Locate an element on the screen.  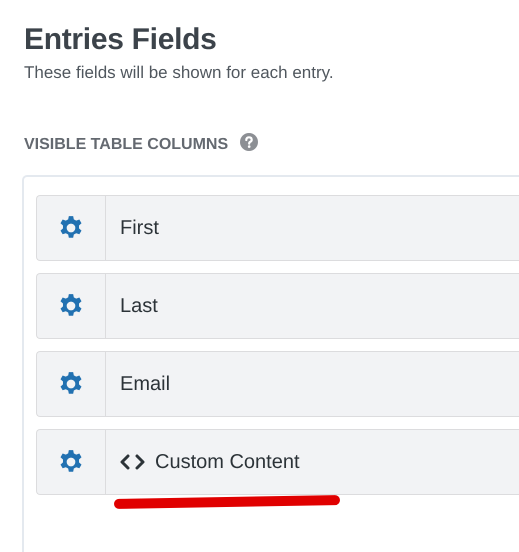
column-row: Last is located at coordinates (277, 306).